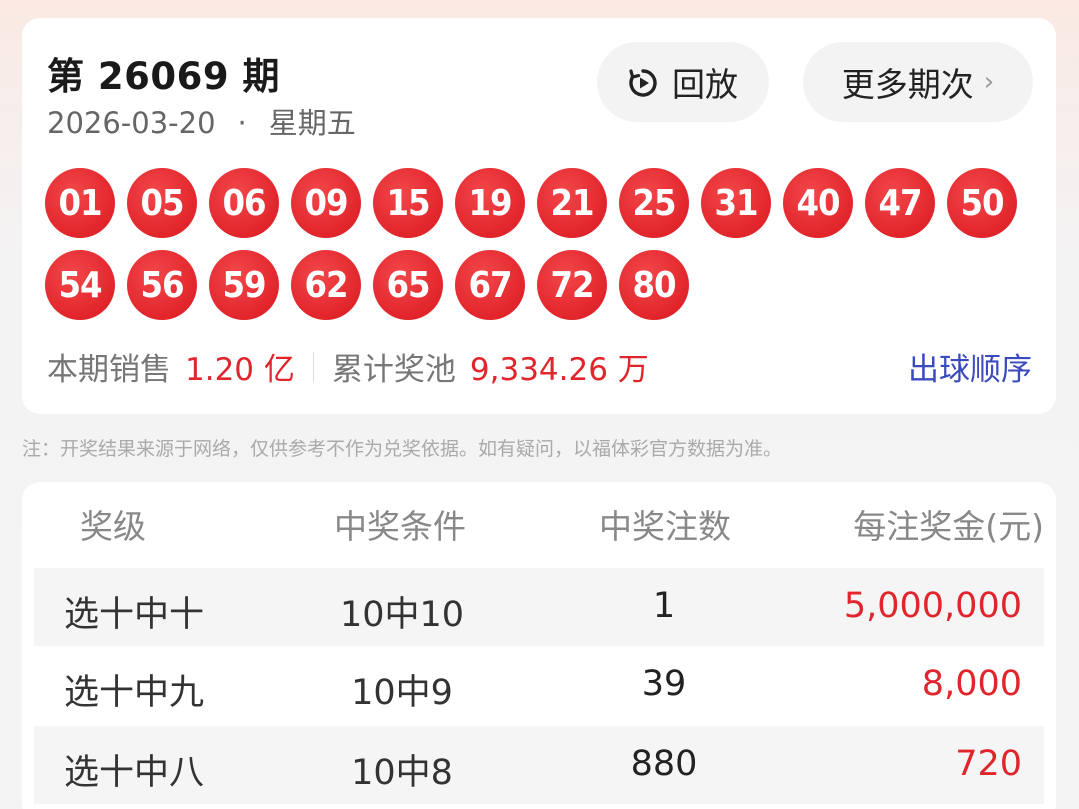 This screenshot has width=1079, height=809. What do you see at coordinates (109, 370) in the screenshot?
I see `sales-label: 本期销售` at bounding box center [109, 370].